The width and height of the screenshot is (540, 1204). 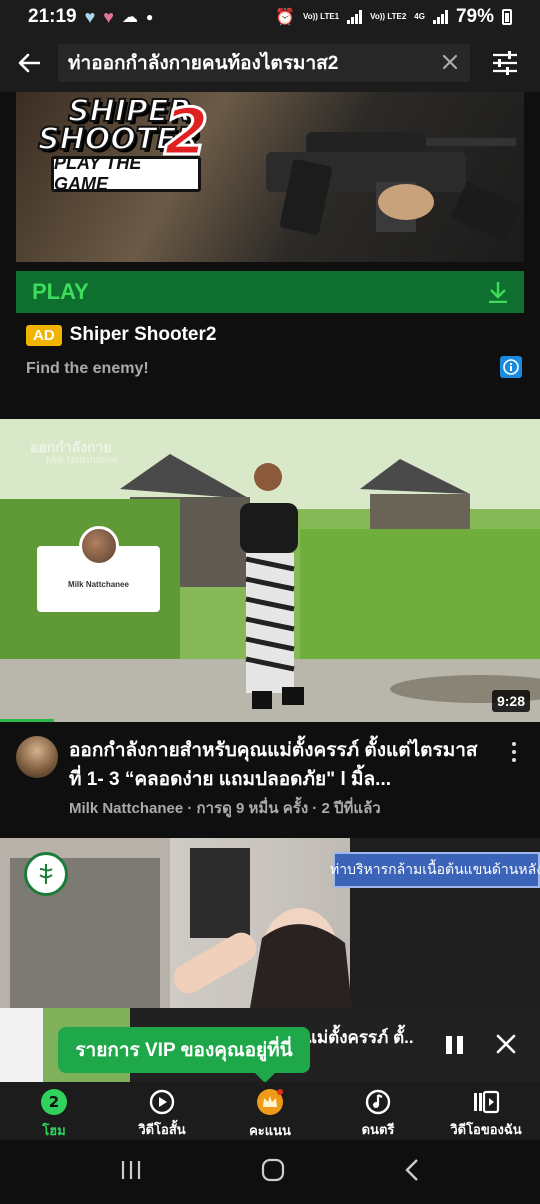 I want to click on ad-description: Find the enemy!, so click(x=87, y=368).